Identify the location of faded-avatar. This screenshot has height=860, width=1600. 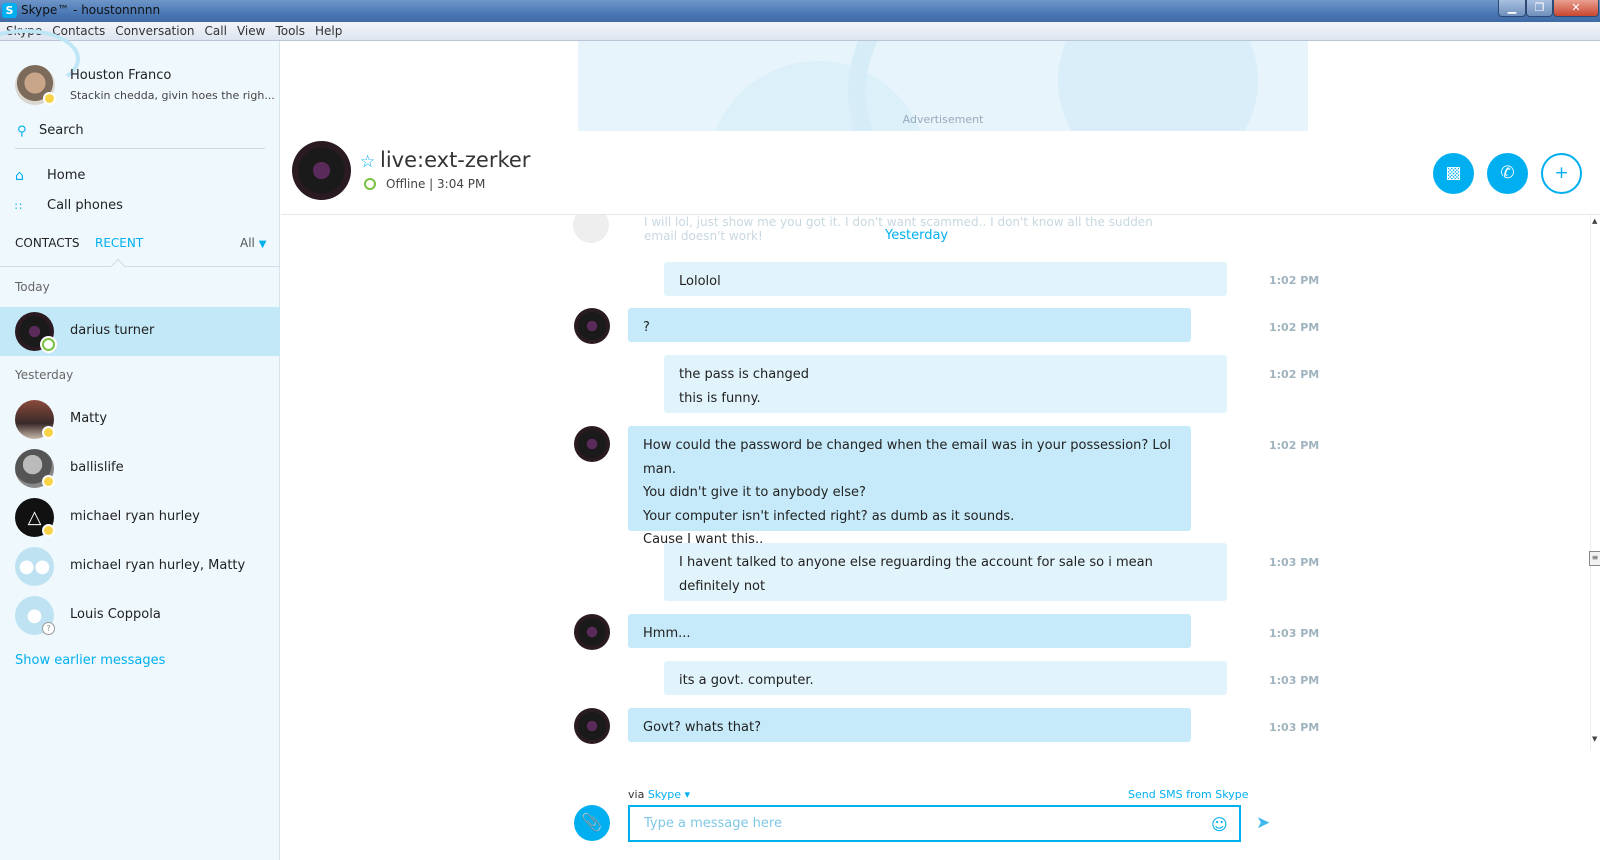
(591, 229).